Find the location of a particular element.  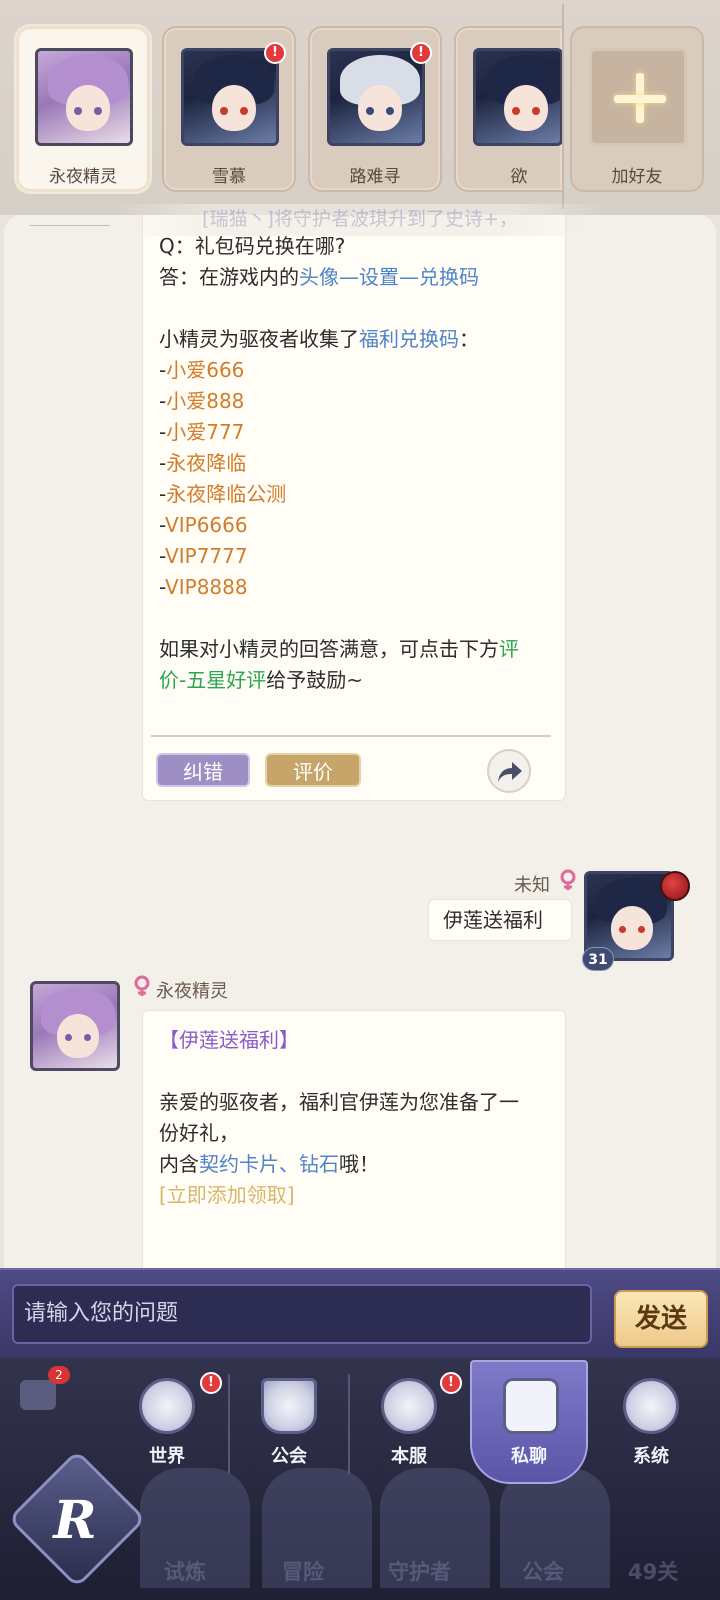

share-button is located at coordinates (509, 771).